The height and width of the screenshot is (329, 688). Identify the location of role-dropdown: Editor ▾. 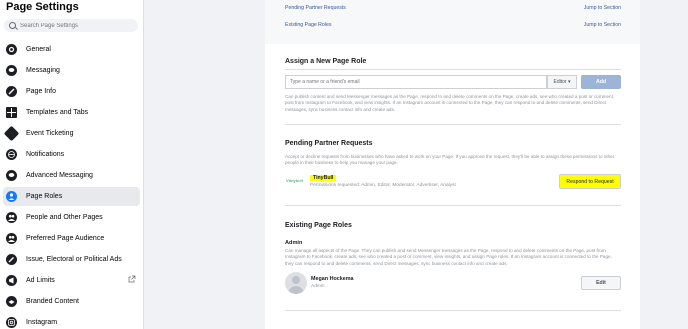
(562, 82).